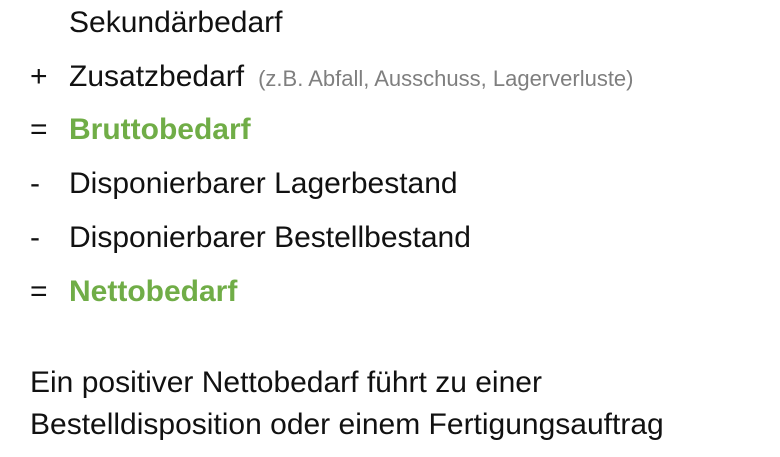 This screenshot has width=780, height=457. Describe the element at coordinates (446, 78) in the screenshot. I see `term-note: (z.B. Abfall, Ausschuss, Lagerverluste)` at that location.